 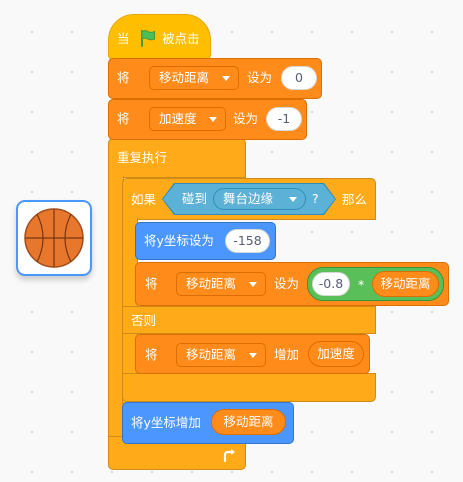 I want to click on set-distance-bounce-variable-dropdown: 移动距离, so click(x=221, y=284).